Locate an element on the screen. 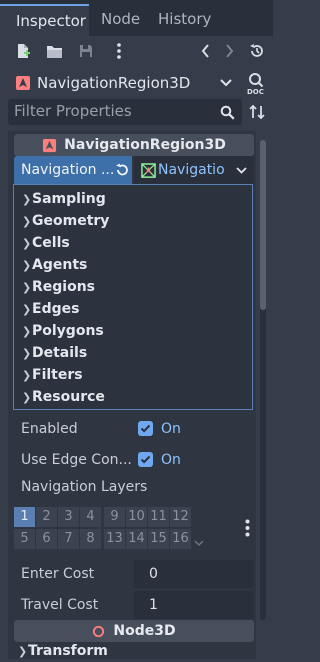 This screenshot has width=320, height=662. tab-node: Node is located at coordinates (120, 20).